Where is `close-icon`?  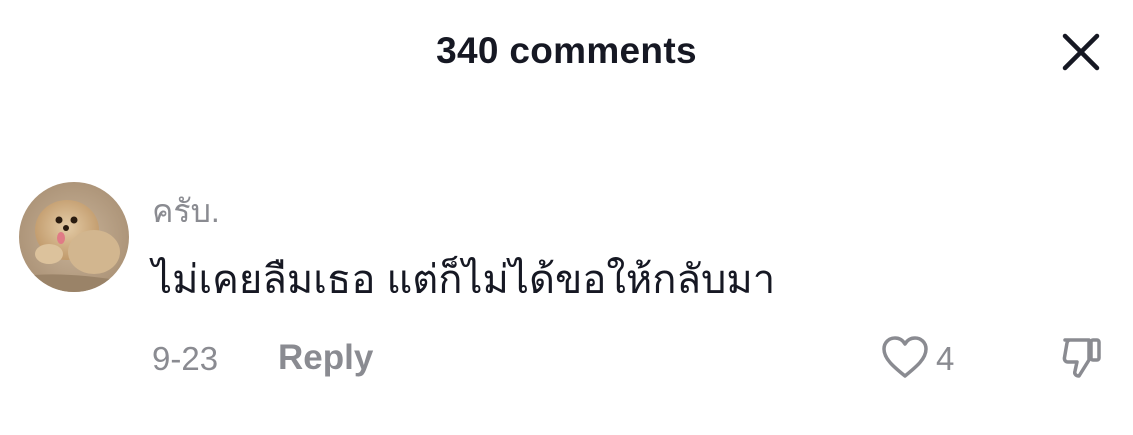
close-icon is located at coordinates (1081, 54).